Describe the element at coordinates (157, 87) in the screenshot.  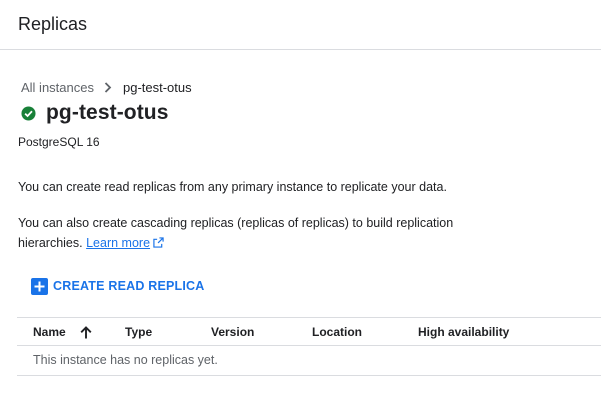
I see `breadcrumb-current: pg-test-otus` at that location.